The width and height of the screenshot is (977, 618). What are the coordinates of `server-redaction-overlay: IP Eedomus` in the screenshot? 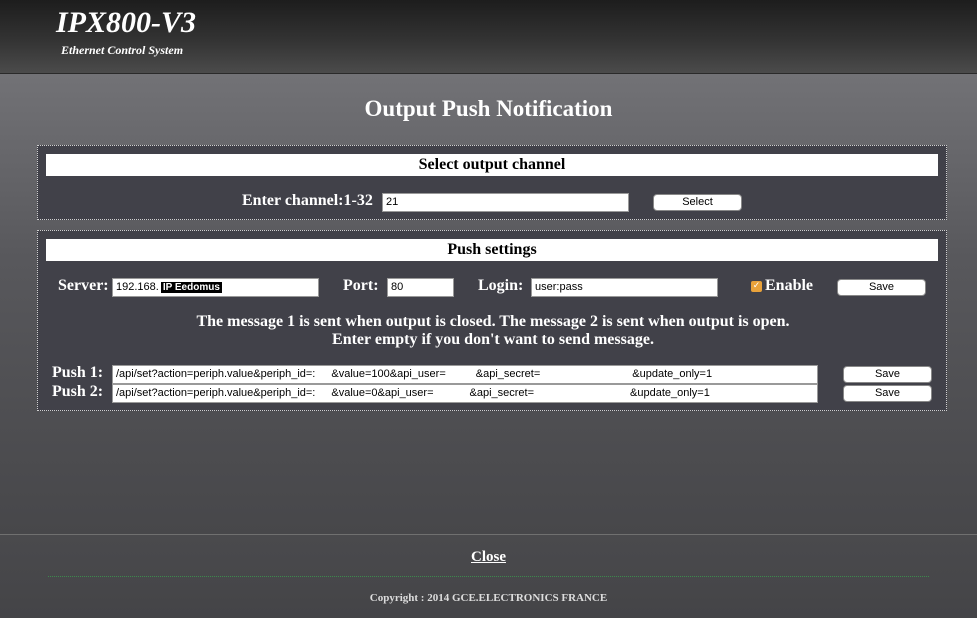 It's located at (191, 287).